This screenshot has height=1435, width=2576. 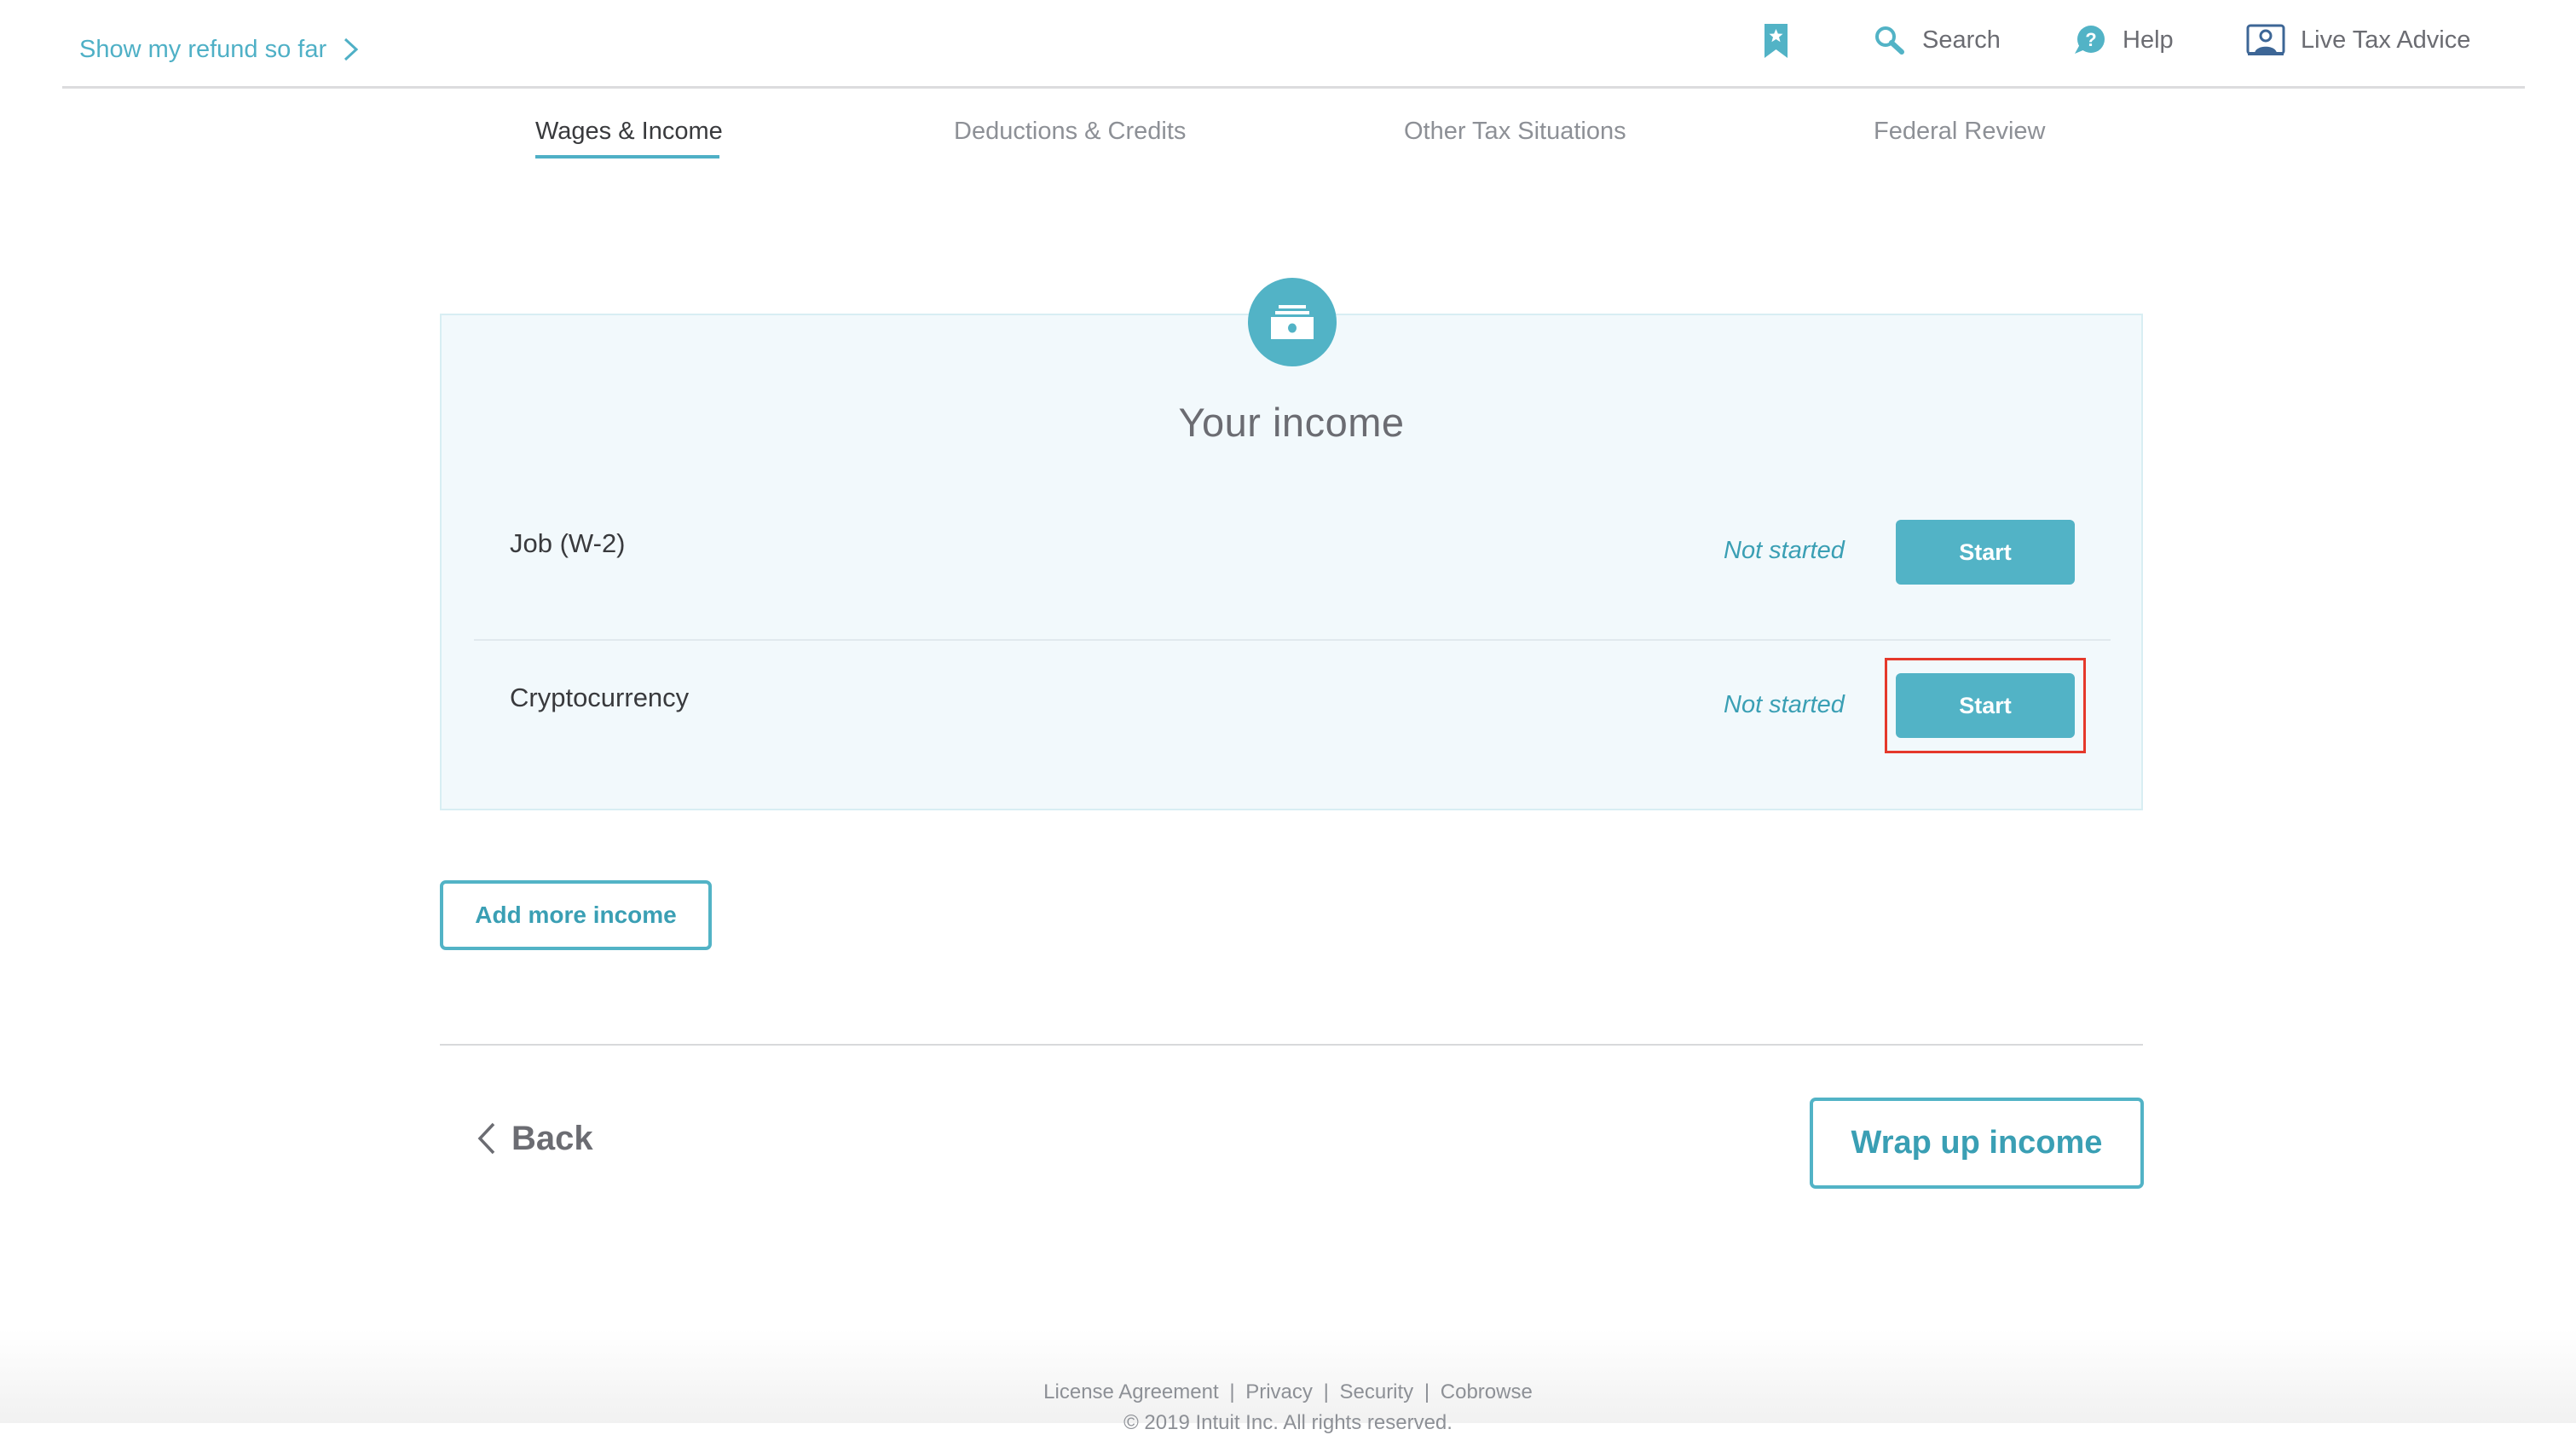 I want to click on money-stack-icon, so click(x=1292, y=322).